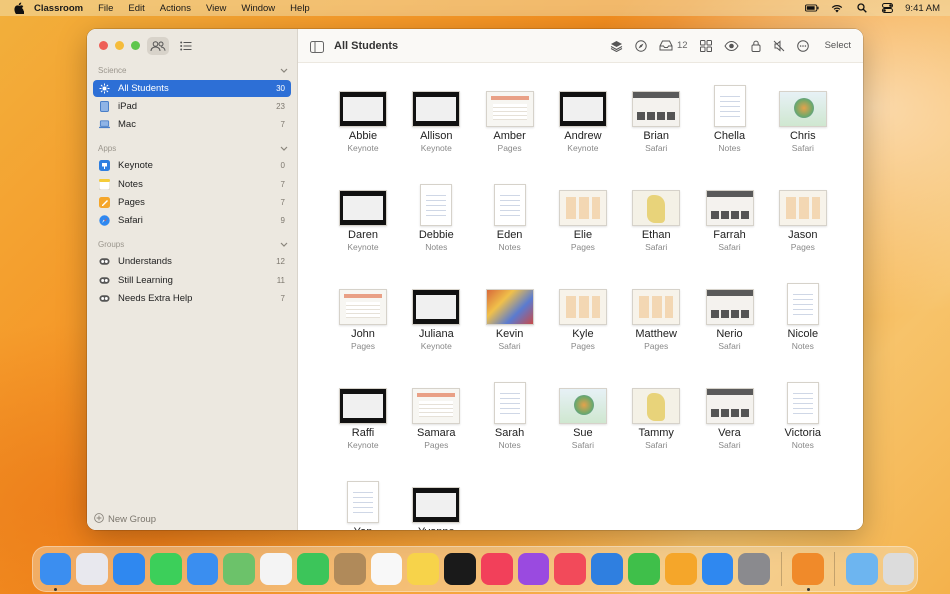 The image size is (950, 594). Describe the element at coordinates (583, 118) in the screenshot. I see `student-tile: Andrew Keynote` at that location.